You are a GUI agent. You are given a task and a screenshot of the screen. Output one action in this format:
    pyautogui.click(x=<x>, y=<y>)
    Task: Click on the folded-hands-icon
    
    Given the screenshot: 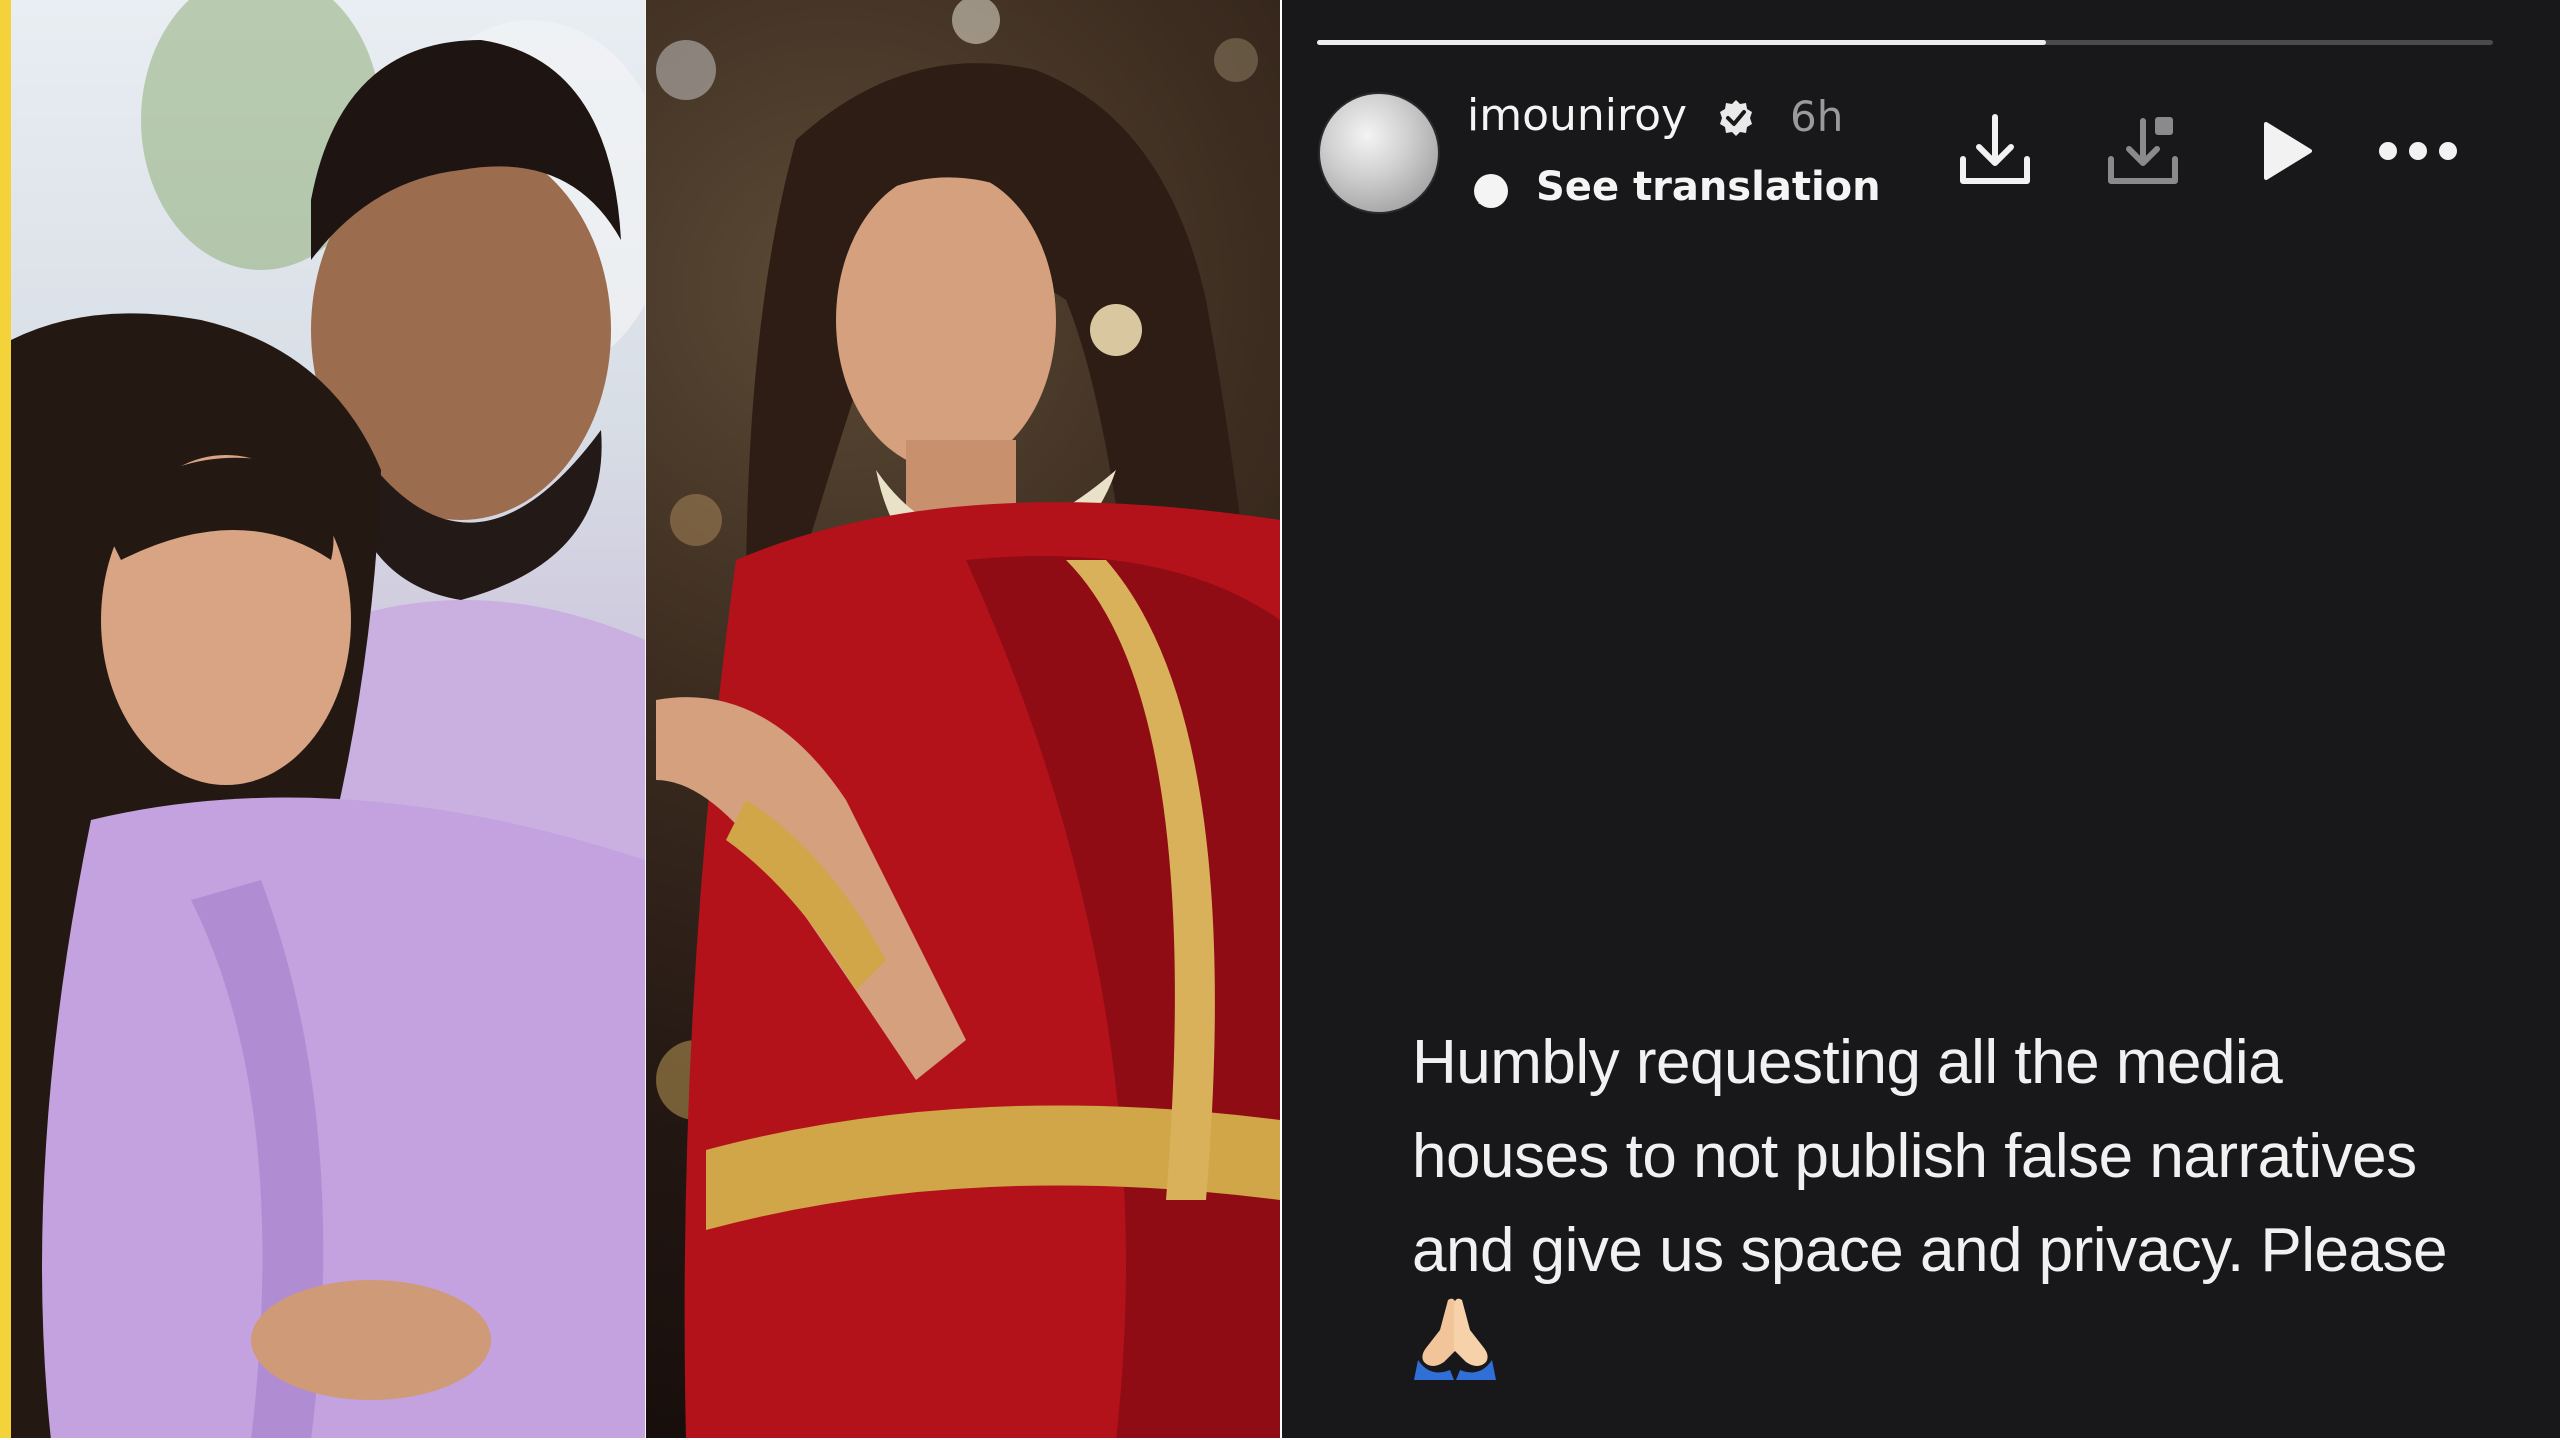 What is the action you would take?
    pyautogui.click(x=1455, y=1335)
    